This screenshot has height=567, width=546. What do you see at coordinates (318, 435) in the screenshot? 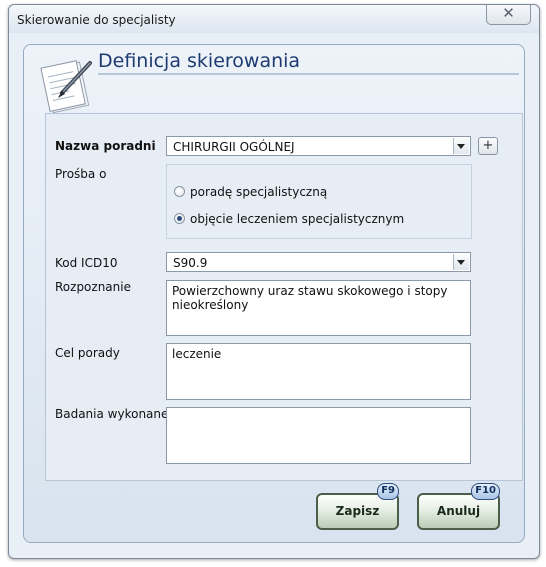
I see `badania-textarea` at bounding box center [318, 435].